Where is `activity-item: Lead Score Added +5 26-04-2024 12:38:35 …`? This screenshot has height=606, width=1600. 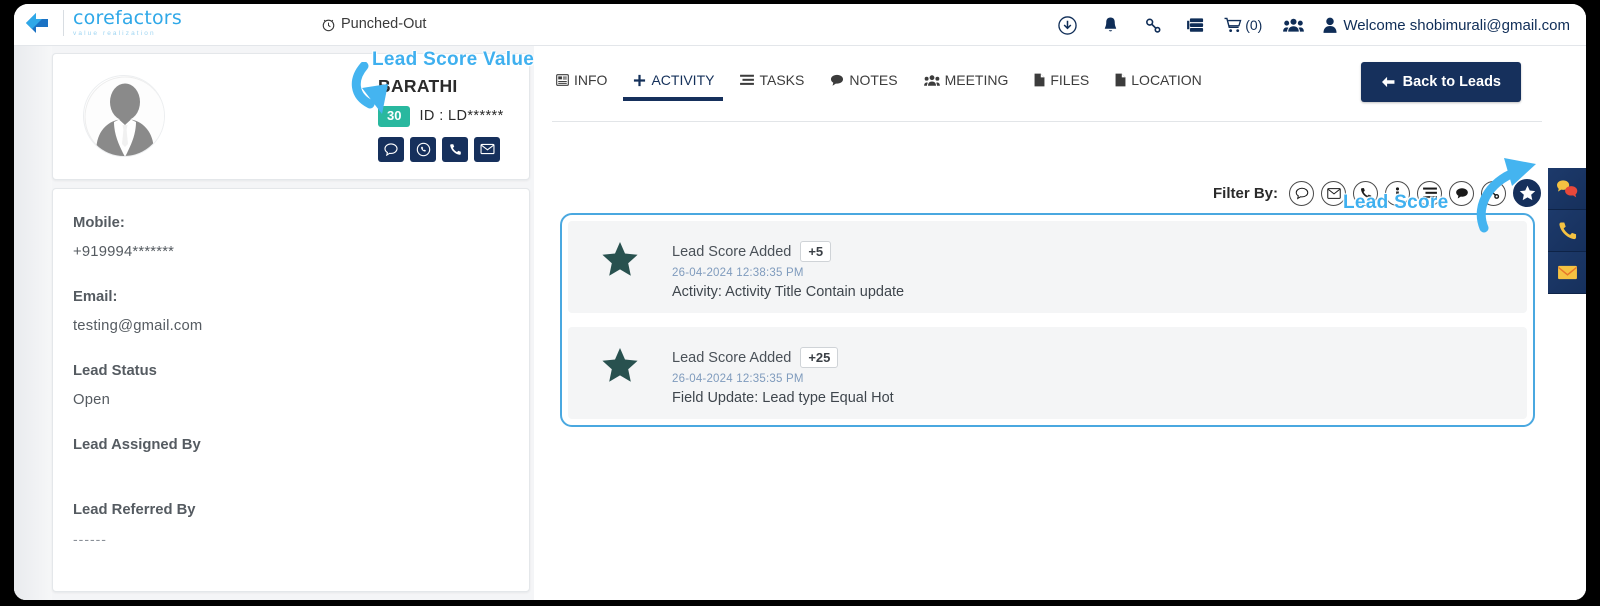 activity-item: Lead Score Added +5 26-04-2024 12:38:35 … is located at coordinates (1047, 267).